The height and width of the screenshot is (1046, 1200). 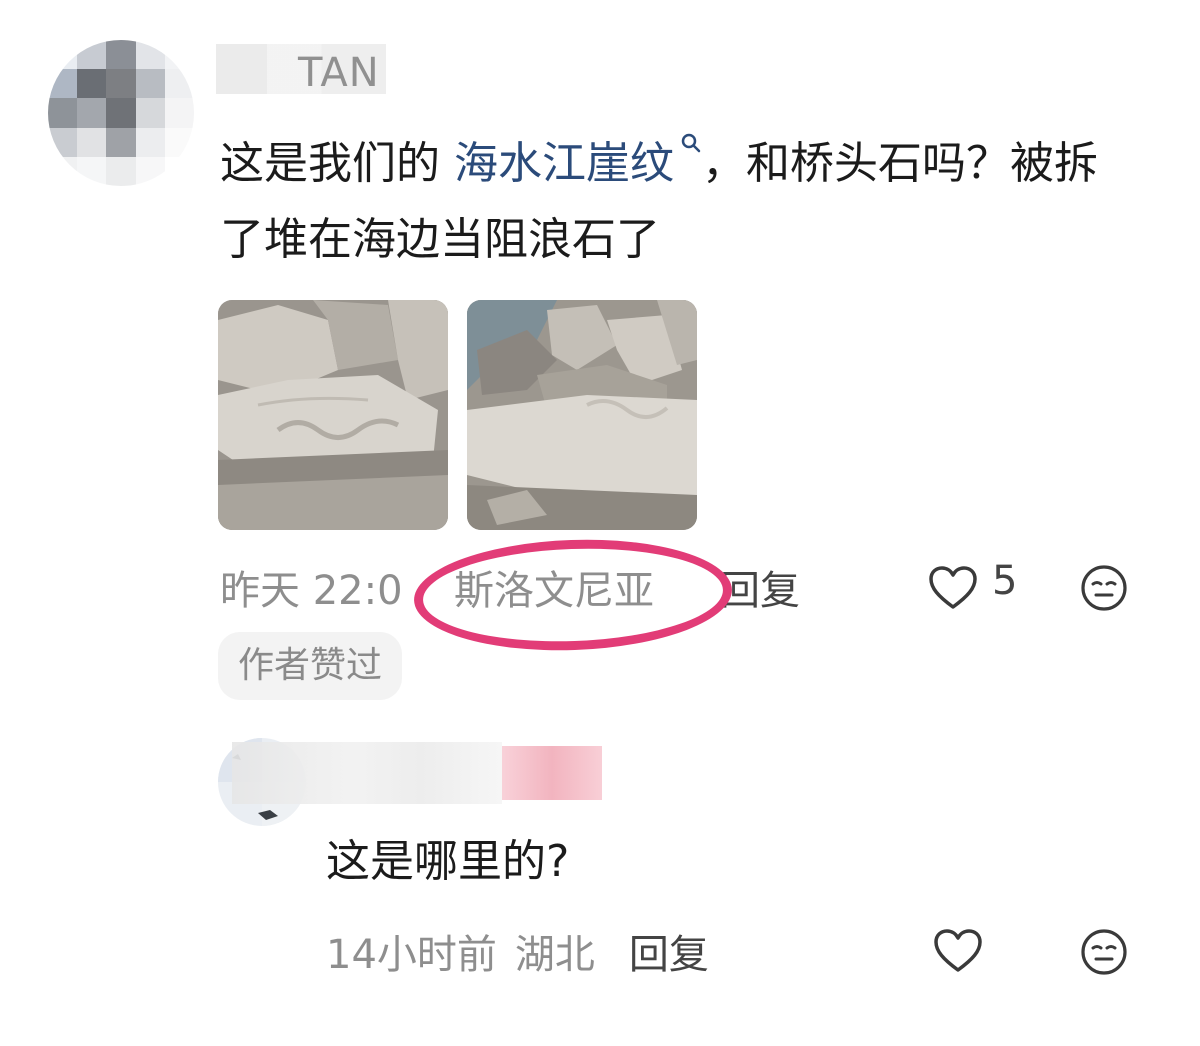 What do you see at coordinates (311, 591) in the screenshot?
I see `comment-time: 昨天 22:0` at bounding box center [311, 591].